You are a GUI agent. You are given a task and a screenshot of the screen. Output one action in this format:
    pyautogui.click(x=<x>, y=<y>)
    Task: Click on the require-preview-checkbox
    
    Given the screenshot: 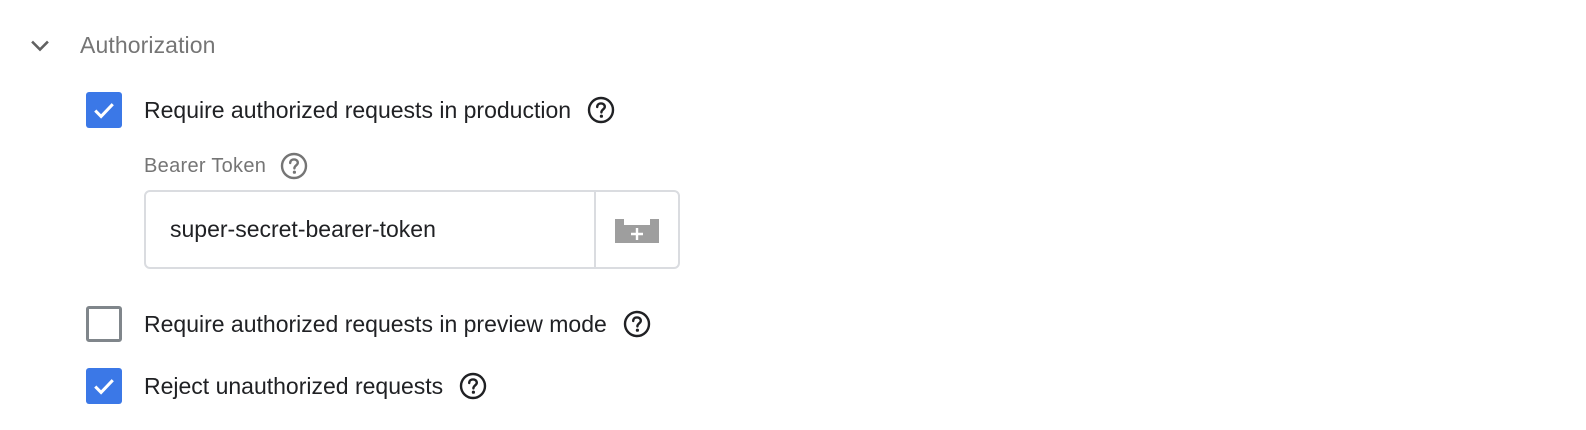 What is the action you would take?
    pyautogui.click(x=104, y=324)
    